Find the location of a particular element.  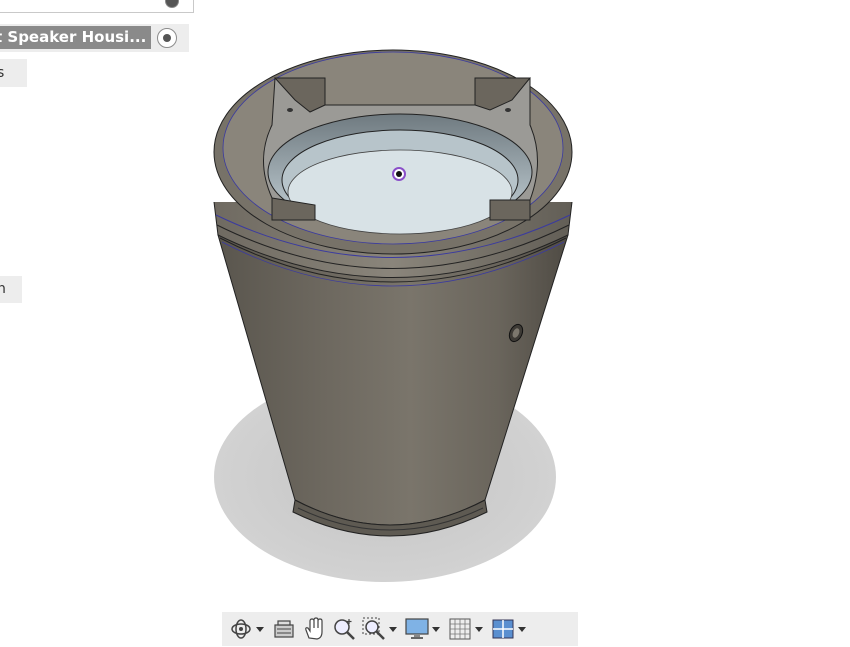

visibility-toggle-icon is located at coordinates (172, 4).